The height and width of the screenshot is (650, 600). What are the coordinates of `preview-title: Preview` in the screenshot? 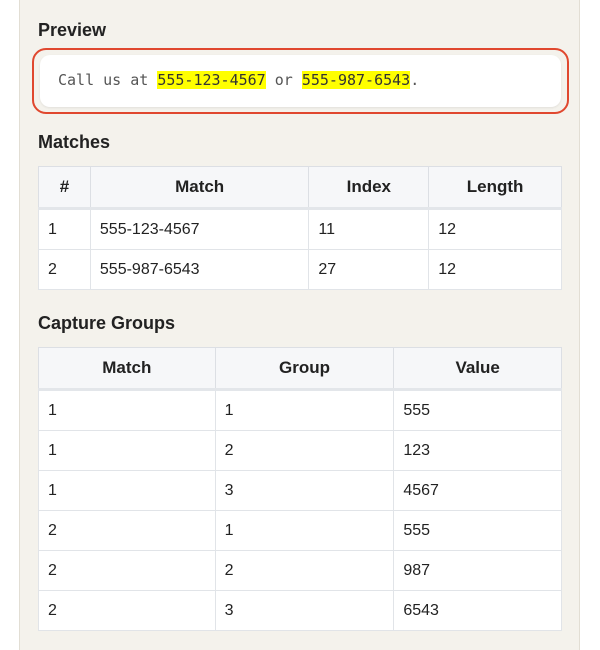 It's located at (72, 30).